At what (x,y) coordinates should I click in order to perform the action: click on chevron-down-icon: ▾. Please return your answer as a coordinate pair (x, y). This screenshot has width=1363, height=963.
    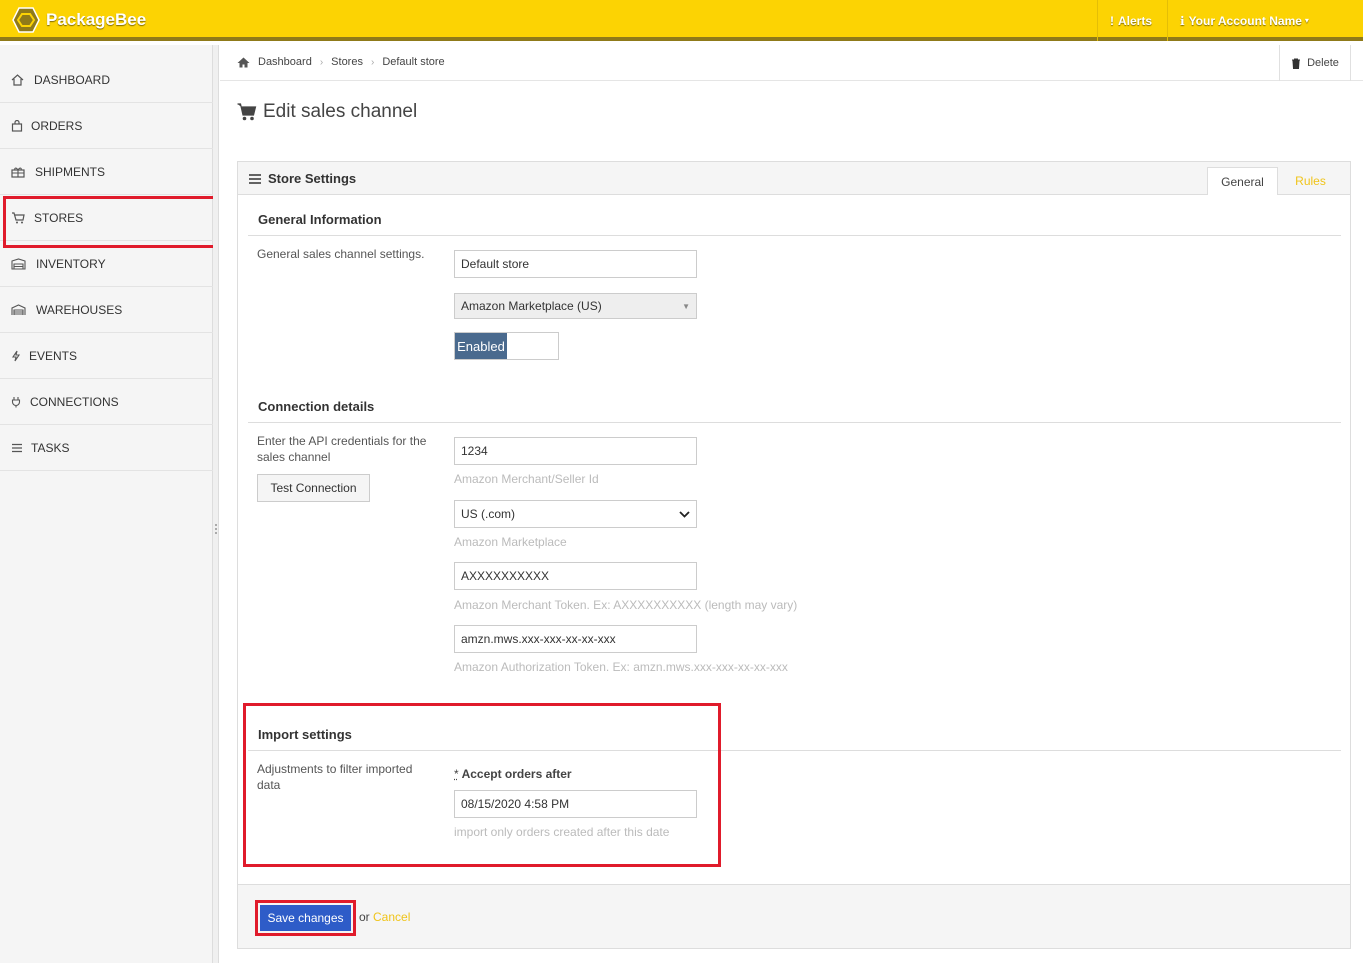
    Looking at the image, I should click on (1306, 20).